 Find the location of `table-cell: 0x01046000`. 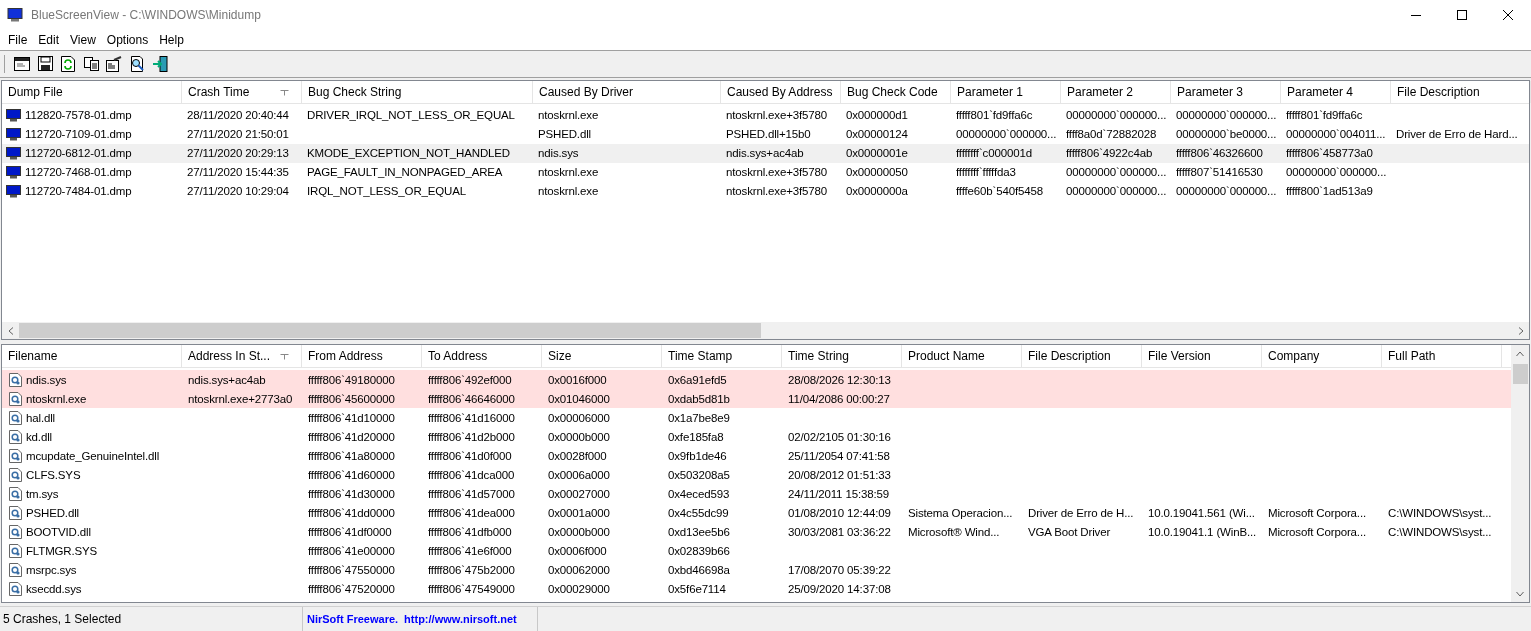

table-cell: 0x01046000 is located at coordinates (579, 398).